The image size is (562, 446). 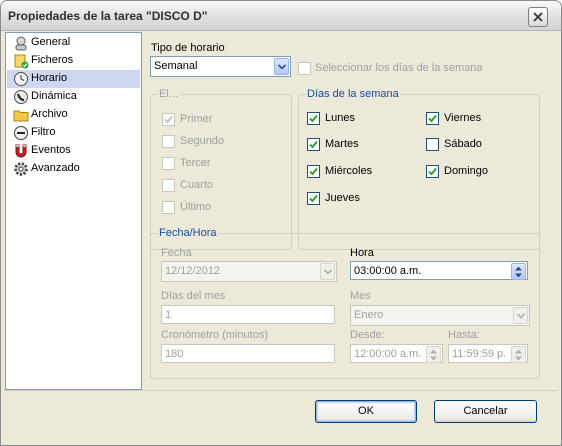 I want to click on schedule-type-label: Tipo de horario, so click(x=188, y=48).